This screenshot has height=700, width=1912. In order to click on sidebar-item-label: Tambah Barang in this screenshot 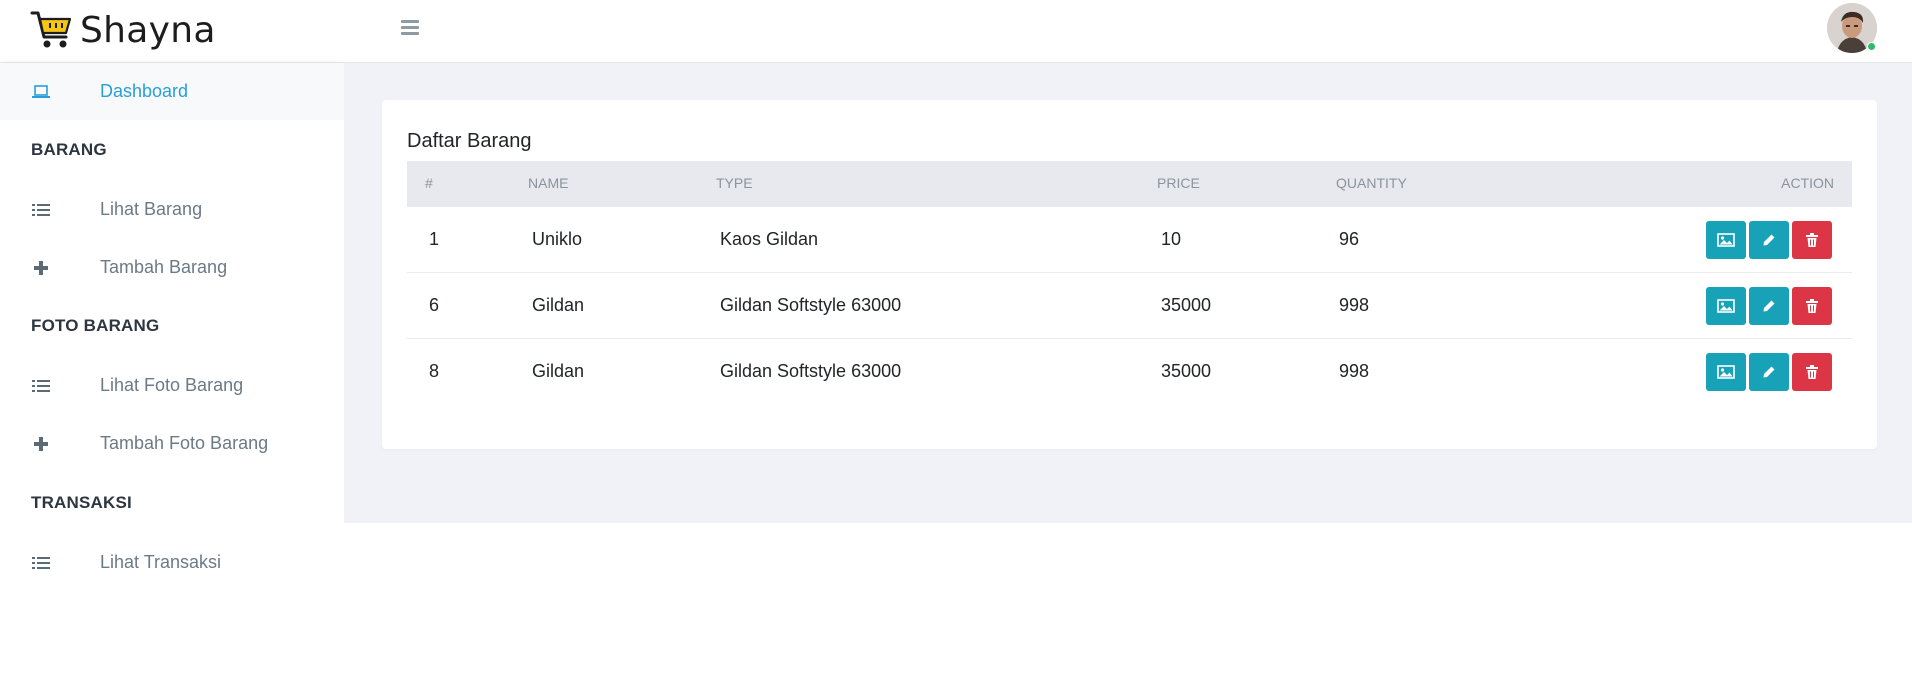, I will do `click(164, 267)`.